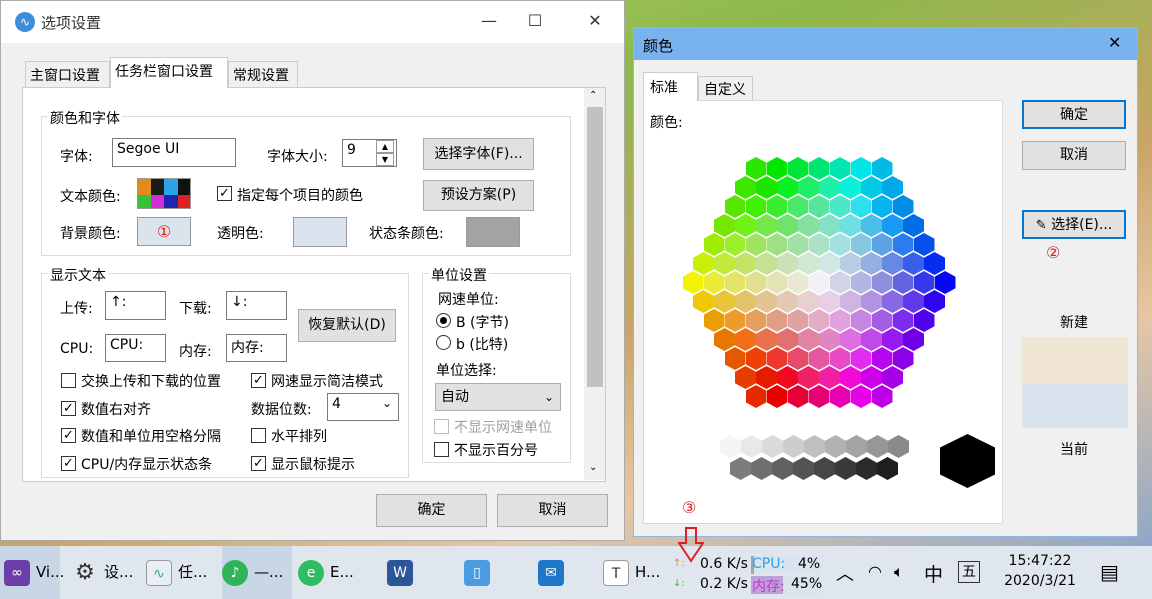 This screenshot has height=599, width=1152. Describe the element at coordinates (845, 573) in the screenshot. I see `chevron-up-icon: ︿` at that location.